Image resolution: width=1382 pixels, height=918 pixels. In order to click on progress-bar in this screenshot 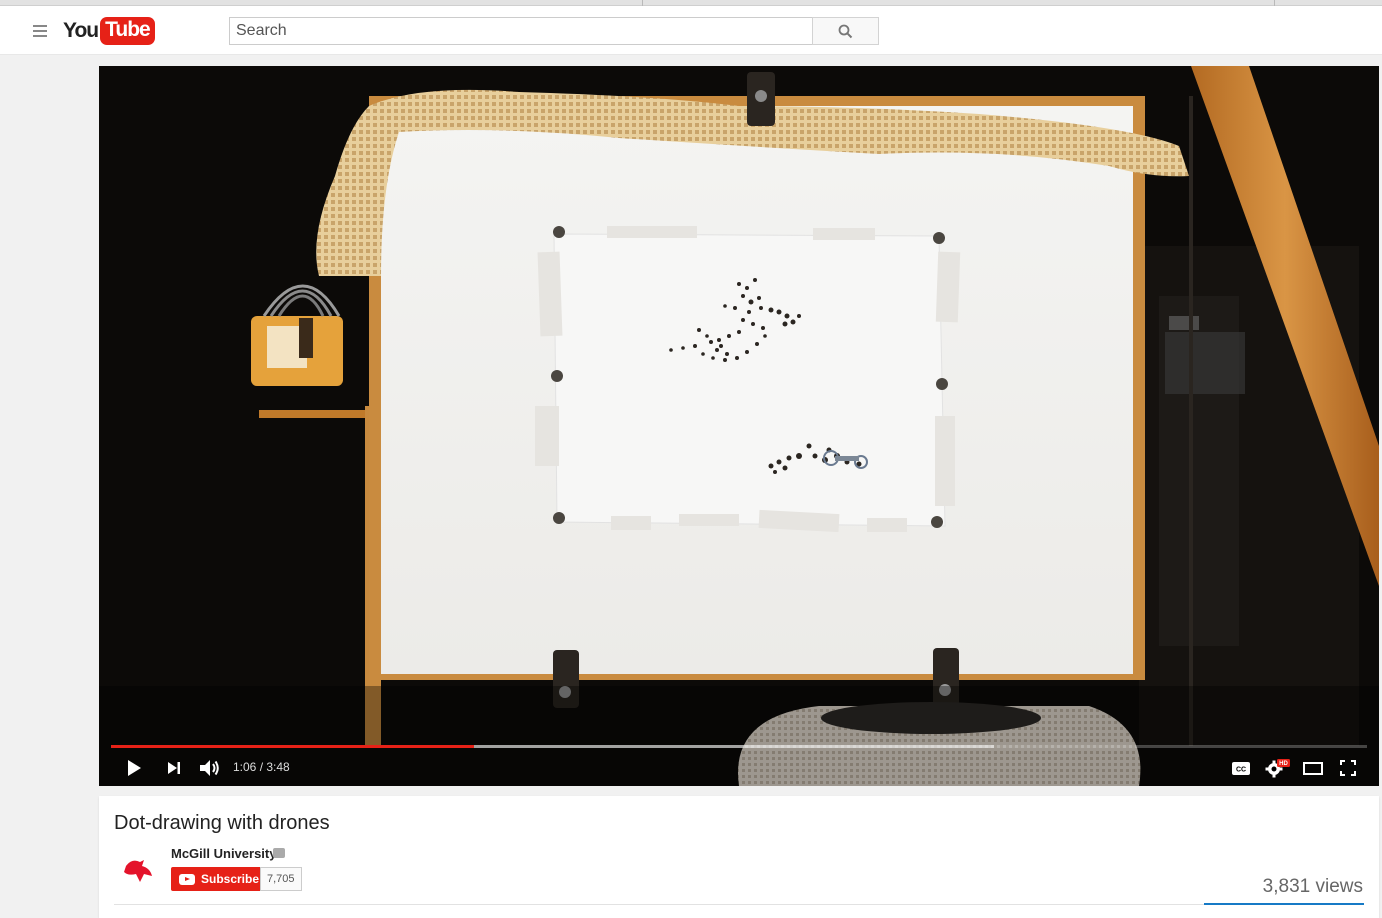, I will do `click(739, 746)`.